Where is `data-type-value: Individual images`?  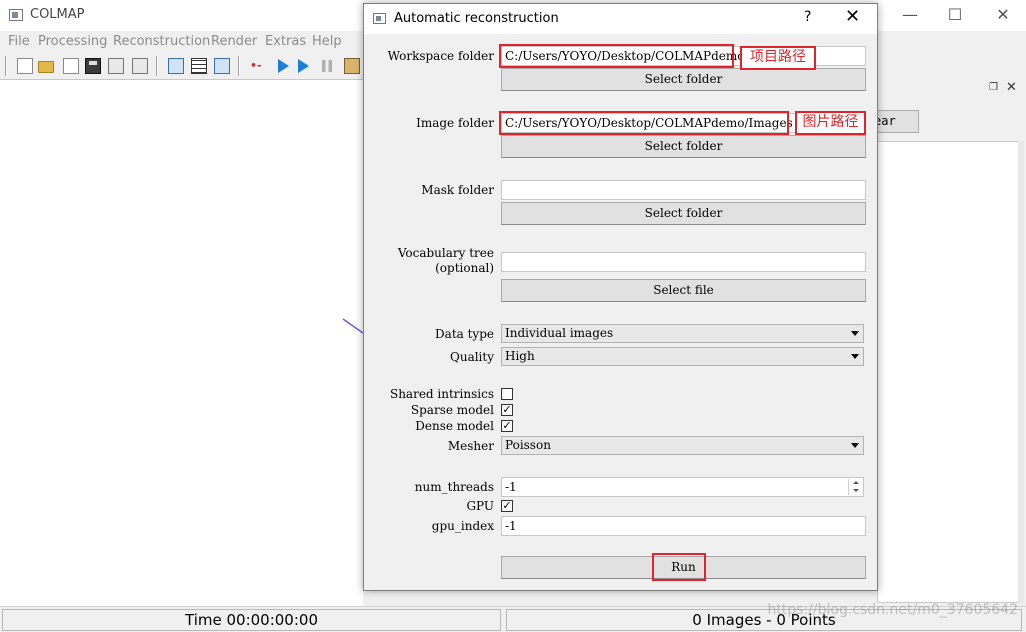 data-type-value: Individual images is located at coordinates (559, 333).